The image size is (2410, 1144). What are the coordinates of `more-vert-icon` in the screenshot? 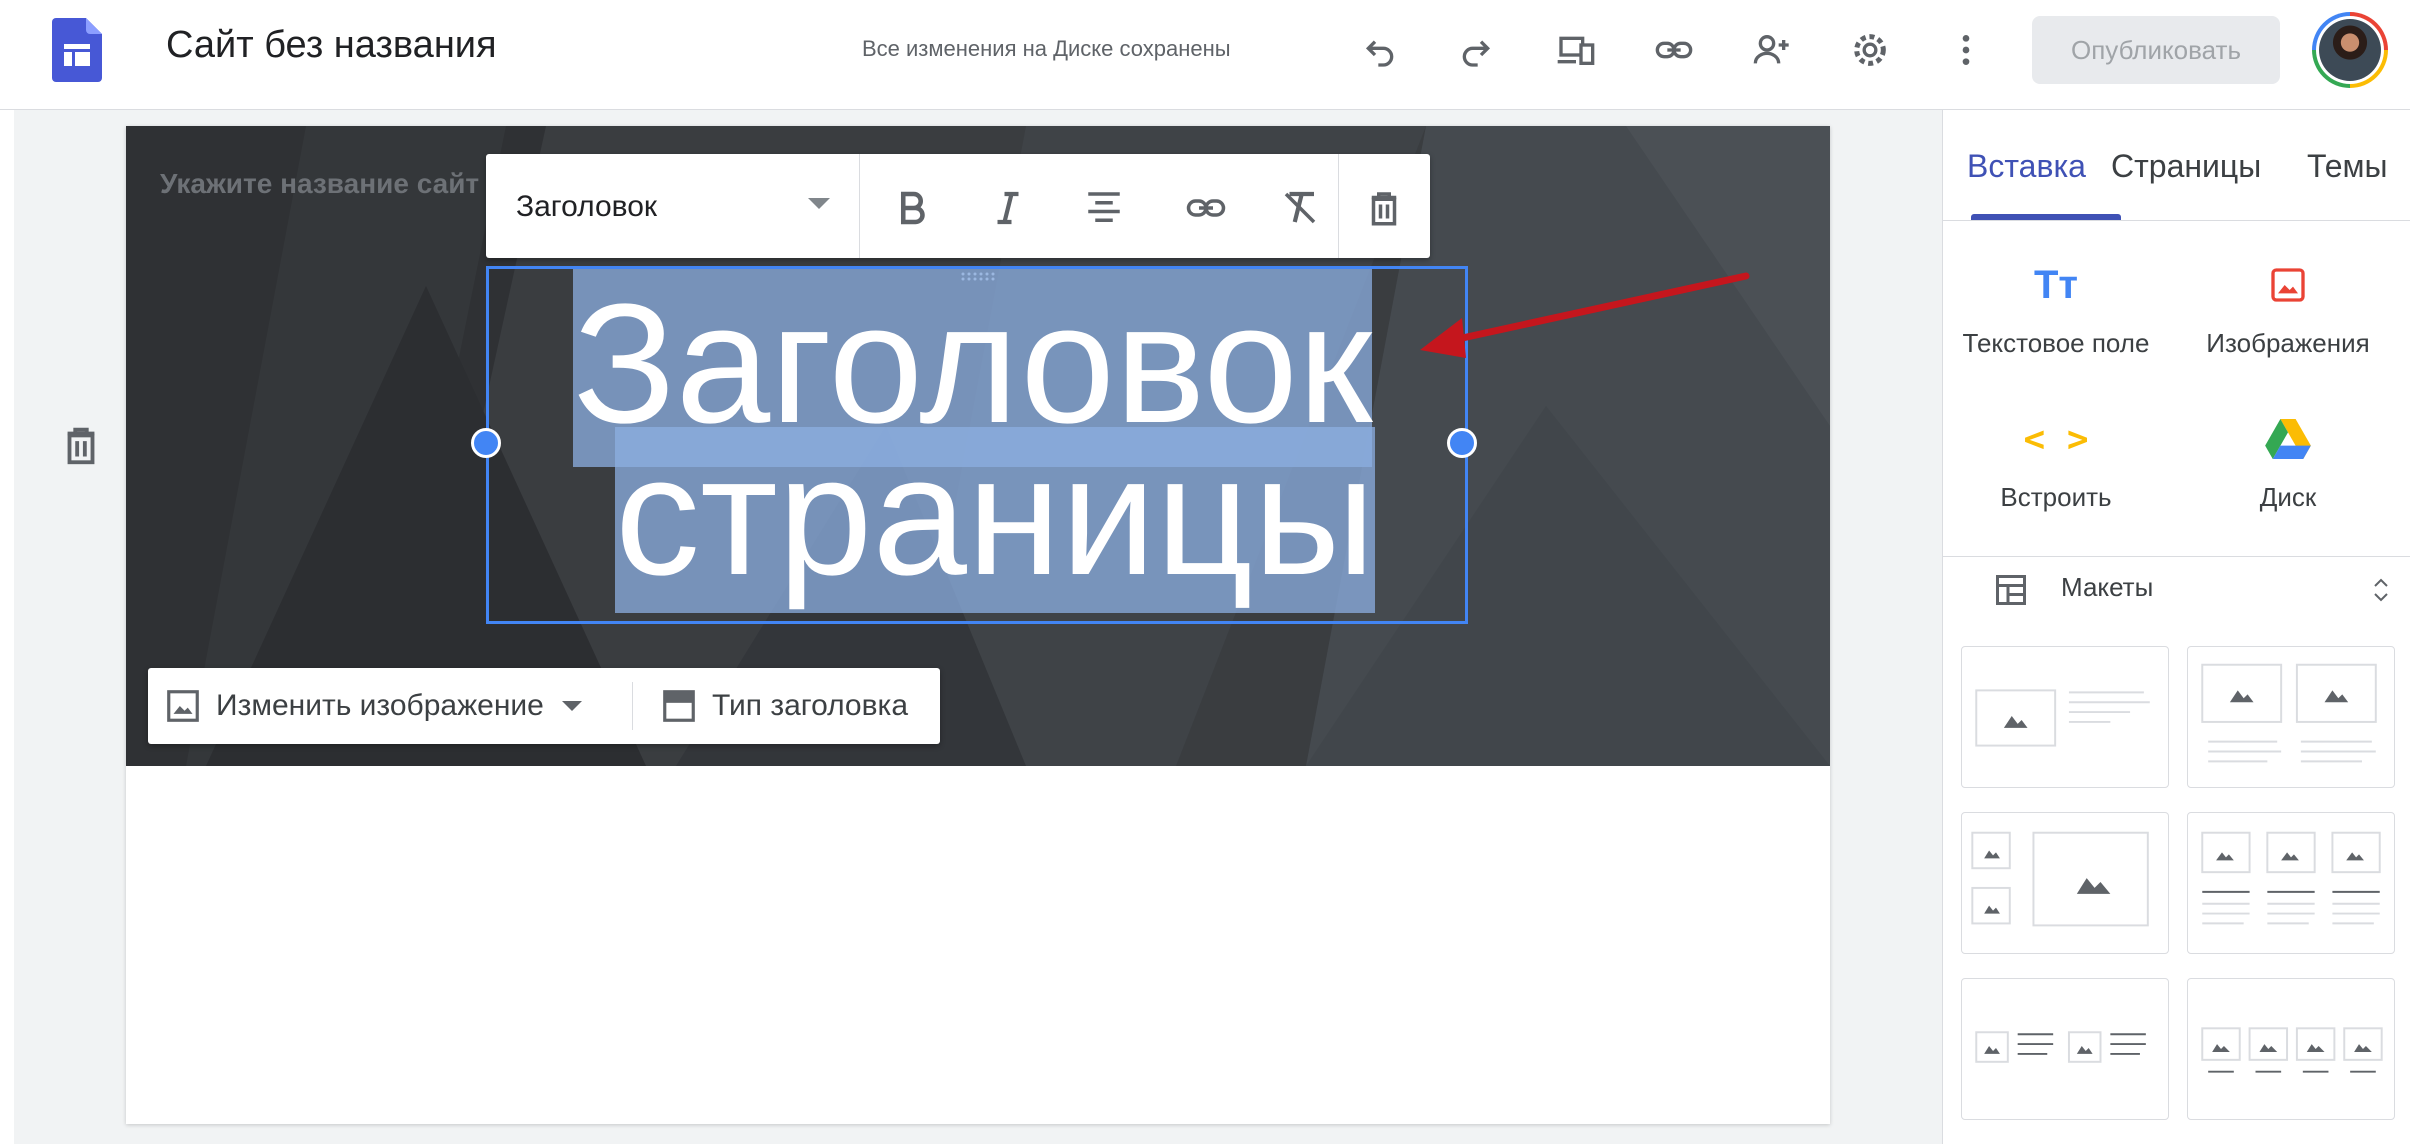 It's located at (1966, 50).